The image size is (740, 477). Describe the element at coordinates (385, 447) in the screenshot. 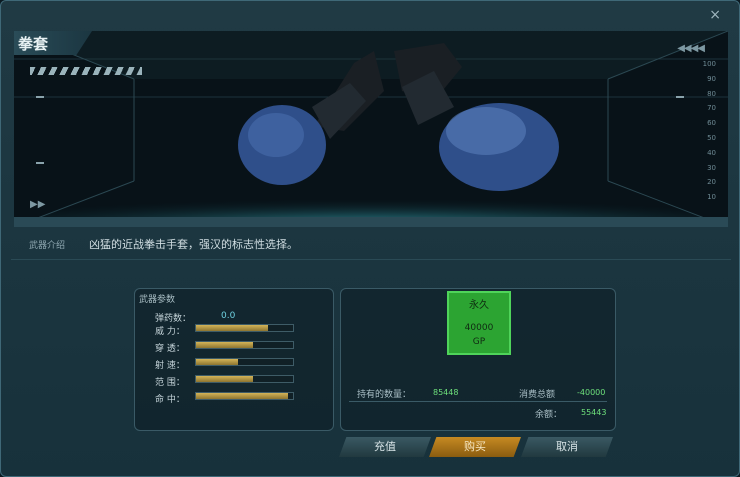

I see `recharge-button: 充值` at that location.